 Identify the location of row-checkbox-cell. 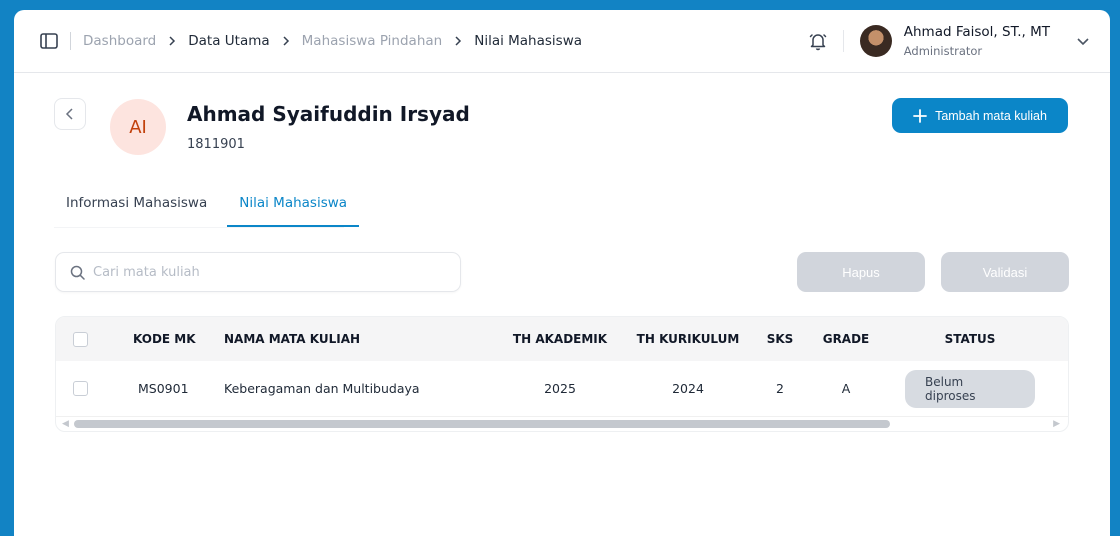
(80, 388).